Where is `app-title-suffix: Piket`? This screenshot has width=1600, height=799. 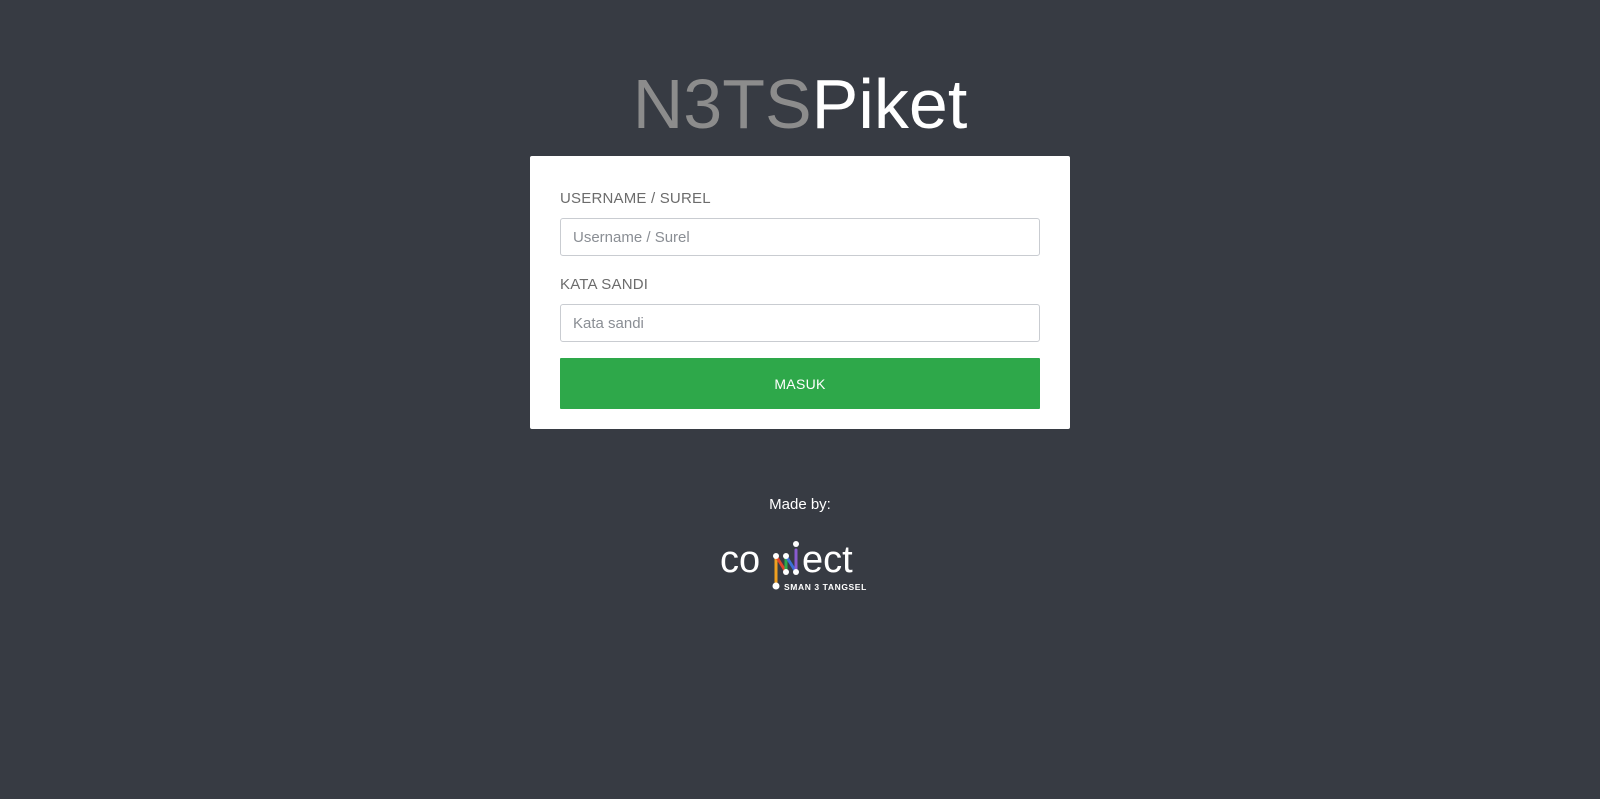
app-title-suffix: Piket is located at coordinates (889, 104).